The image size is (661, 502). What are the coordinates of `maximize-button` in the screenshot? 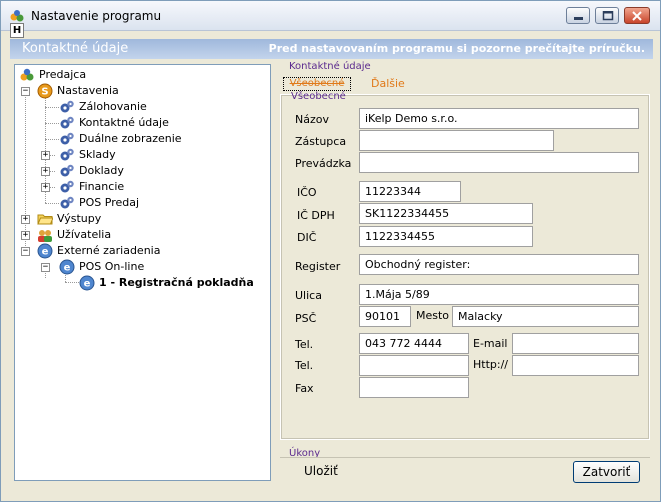 It's located at (607, 15).